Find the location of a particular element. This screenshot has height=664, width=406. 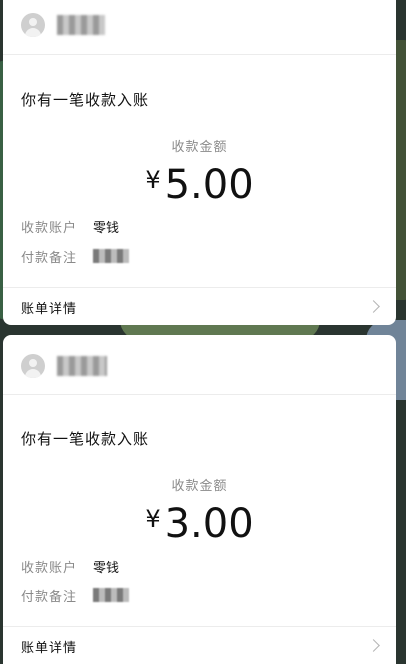

amount-value: 5.00 is located at coordinates (209, 185).